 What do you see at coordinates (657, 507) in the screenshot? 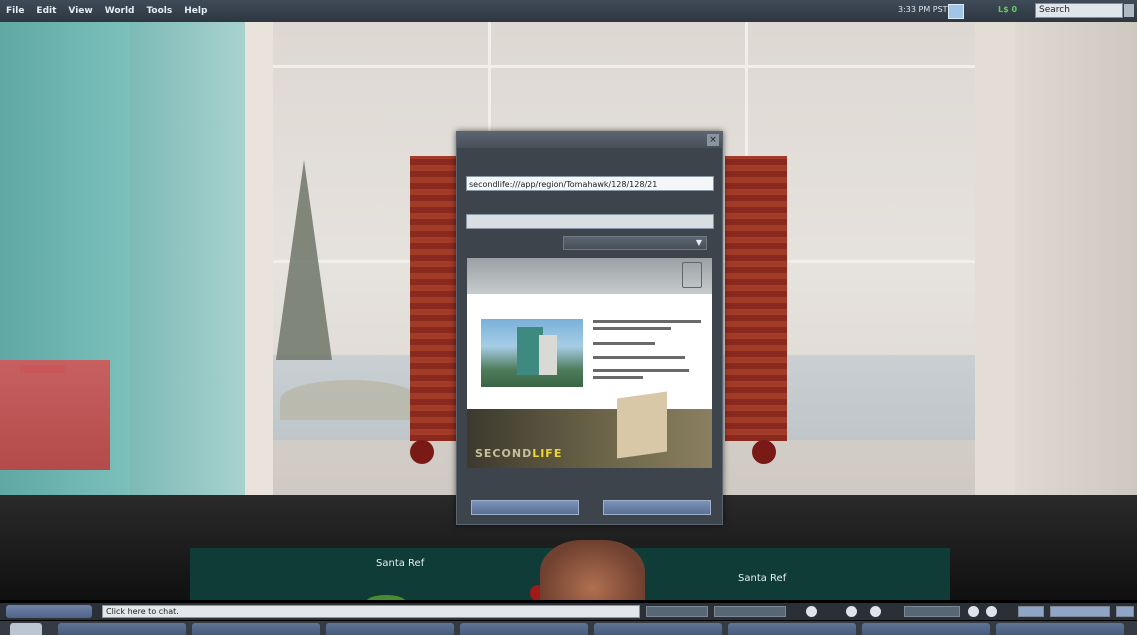
I see `right-button` at bounding box center [657, 507].